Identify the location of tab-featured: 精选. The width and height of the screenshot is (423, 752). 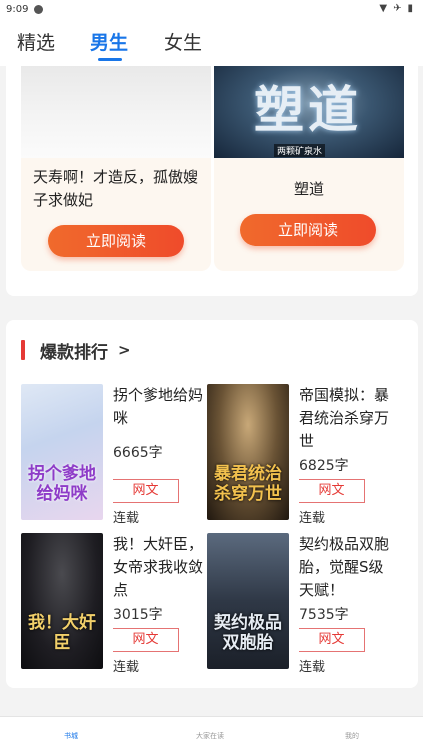
(36, 41).